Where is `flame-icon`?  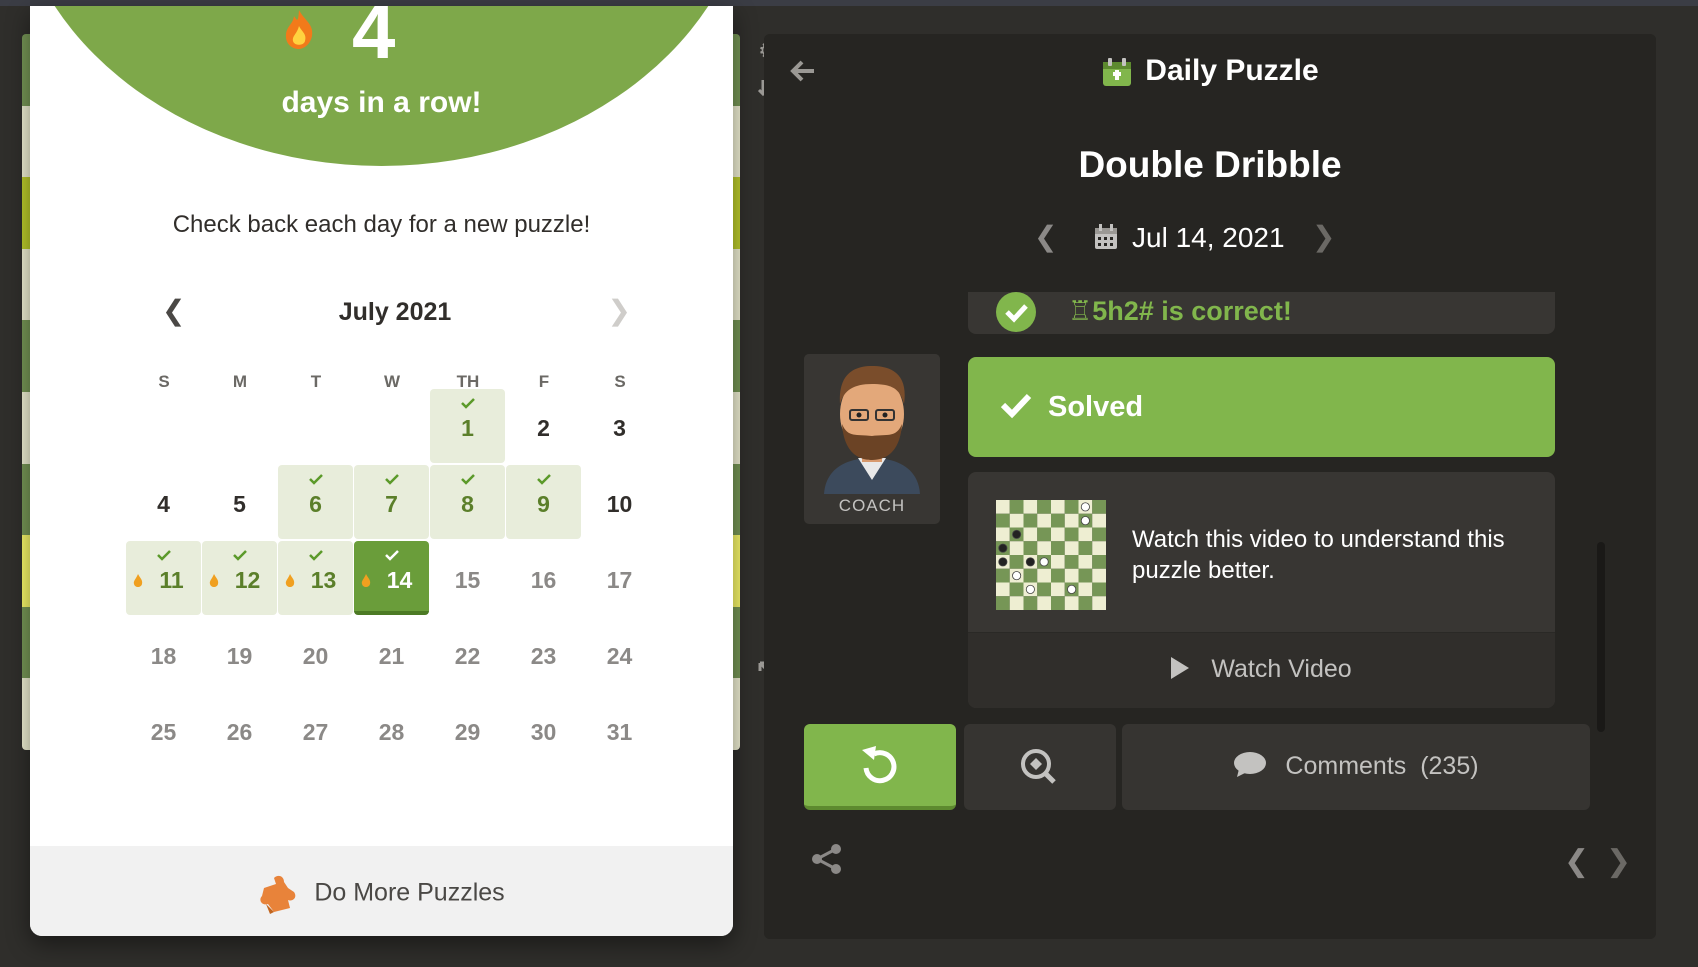 flame-icon is located at coordinates (299, 29).